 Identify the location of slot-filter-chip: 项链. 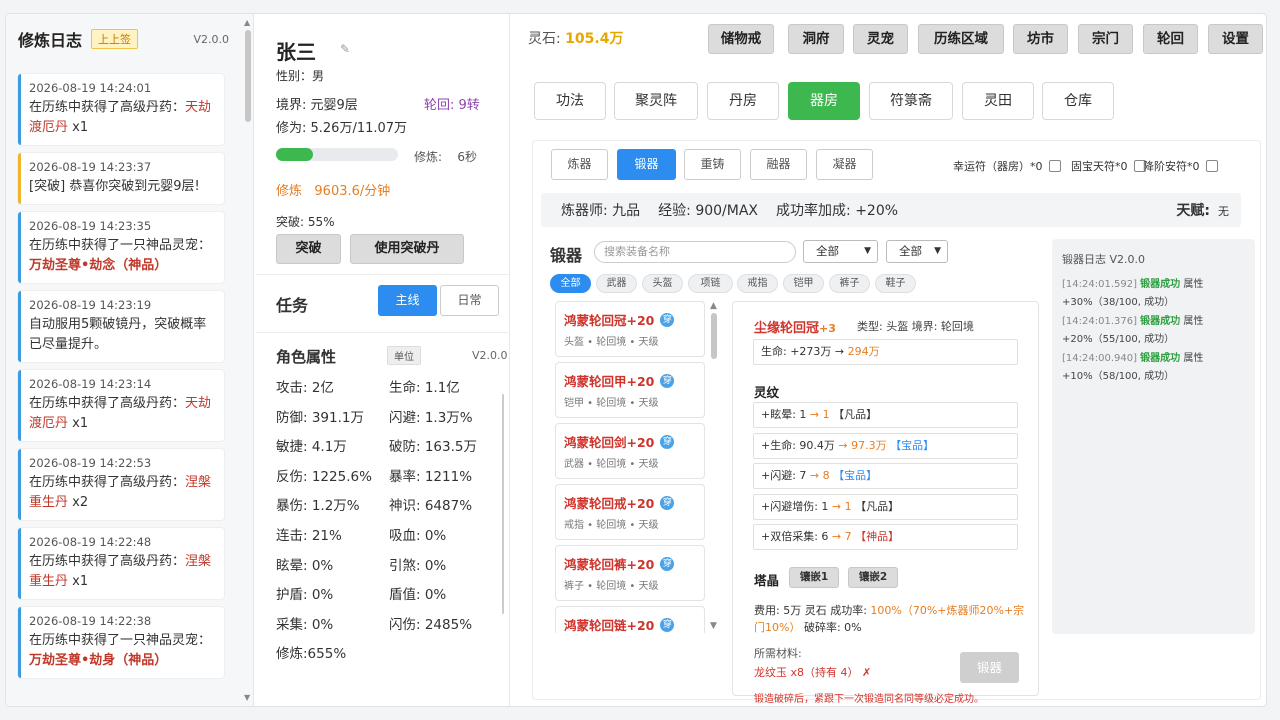
(710, 283).